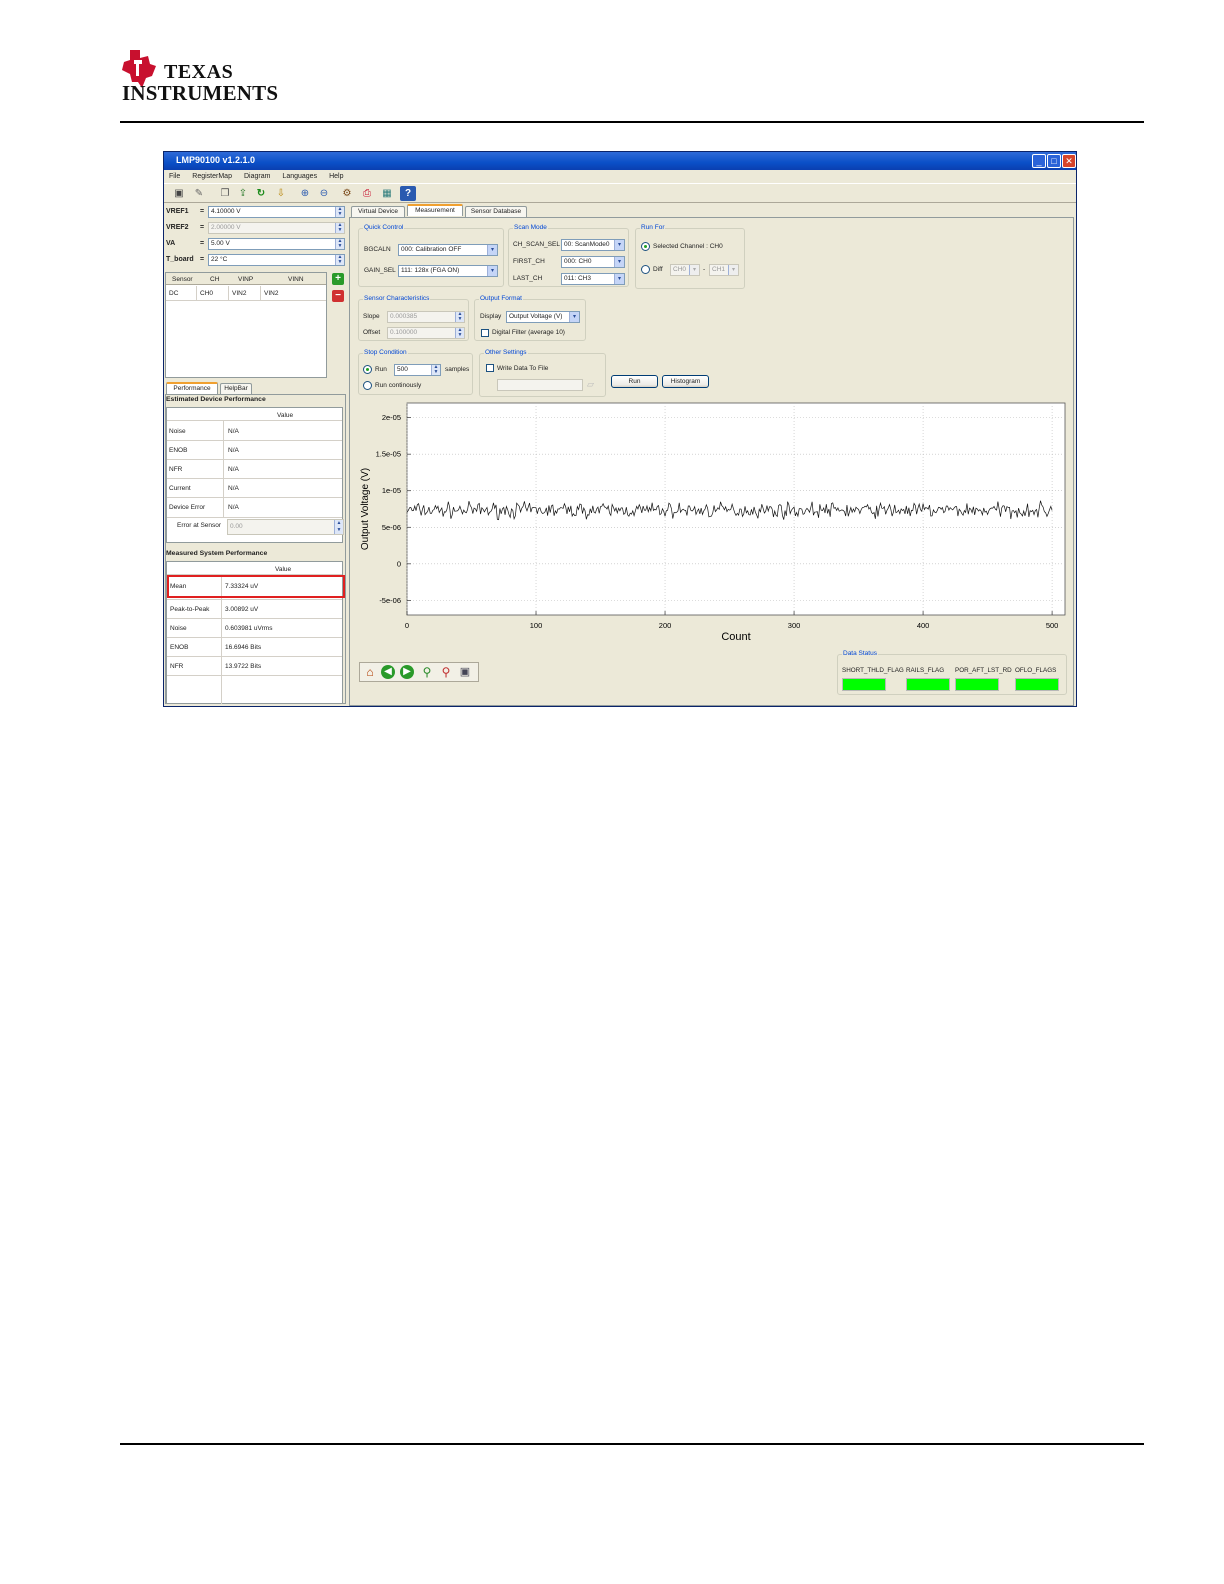 The width and height of the screenshot is (1224, 1584). I want to click on menu-file: File, so click(174, 177).